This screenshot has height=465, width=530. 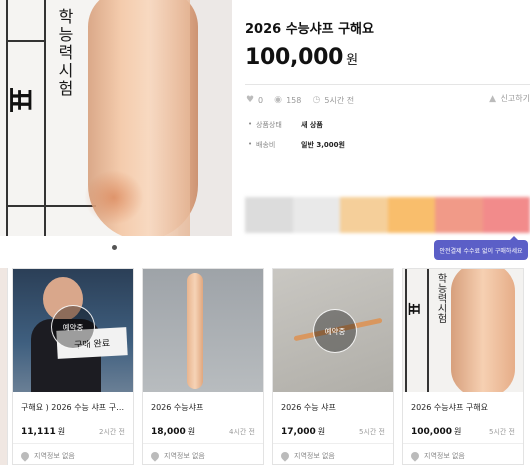 I want to click on listing-image: 예약중, so click(x=333, y=330).